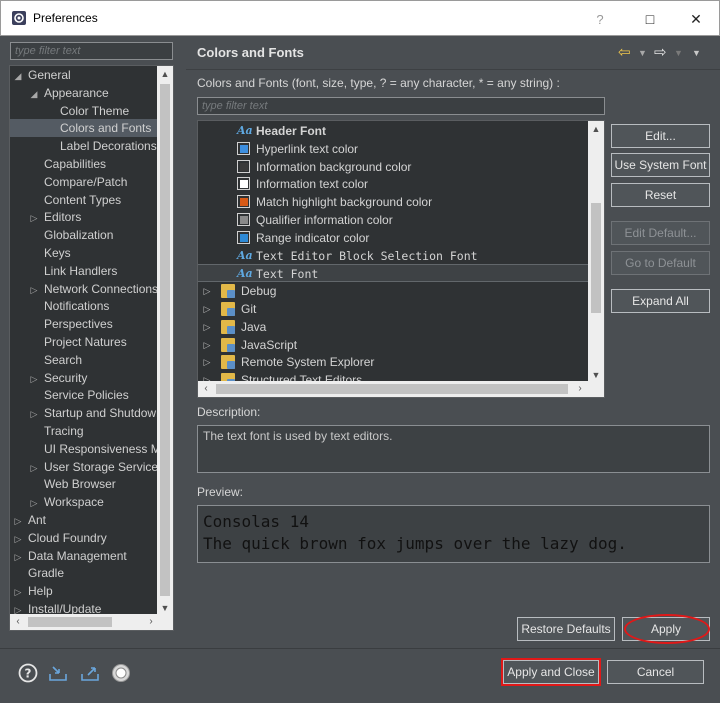  What do you see at coordinates (393, 345) in the screenshot?
I see `colors-tree-item: ▷ JavaScript` at bounding box center [393, 345].